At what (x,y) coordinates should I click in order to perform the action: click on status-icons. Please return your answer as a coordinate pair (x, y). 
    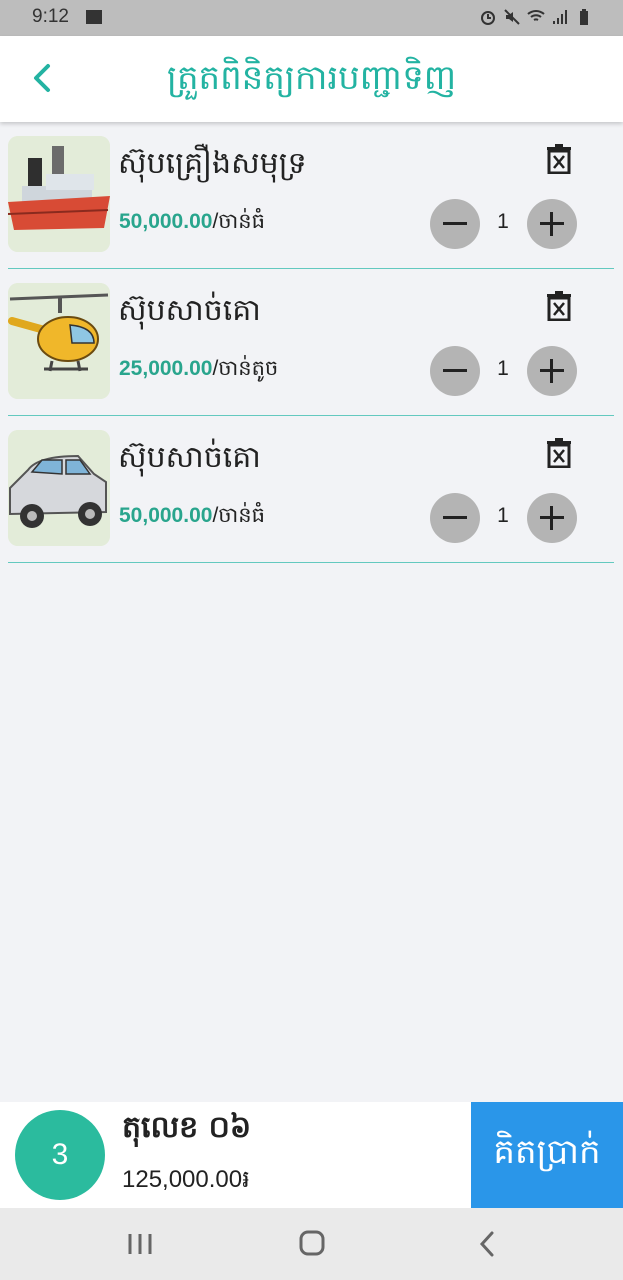
    Looking at the image, I should click on (536, 17).